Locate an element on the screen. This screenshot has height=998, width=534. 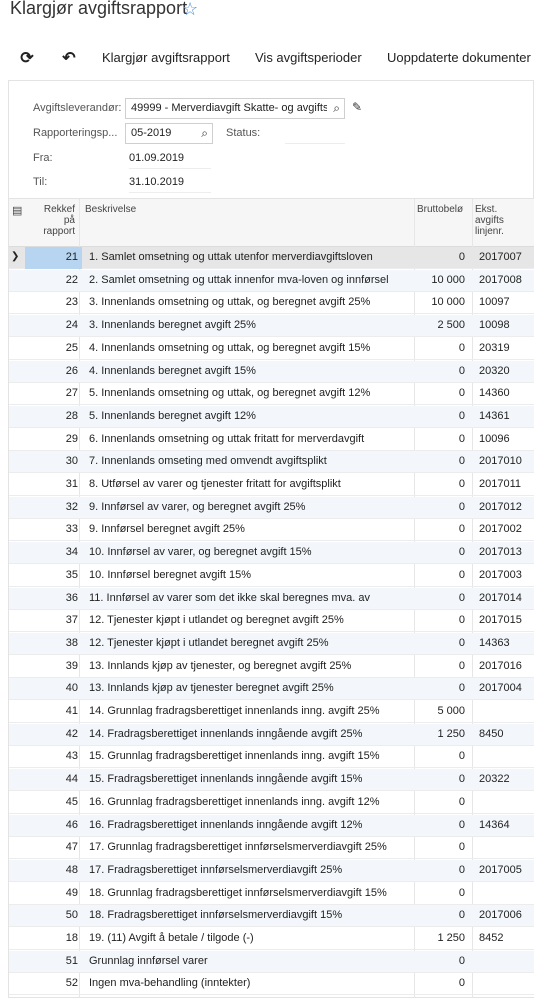
row-description-cell: 19. (11) Avgift å betale / tilgode (-) is located at coordinates (253, 938).